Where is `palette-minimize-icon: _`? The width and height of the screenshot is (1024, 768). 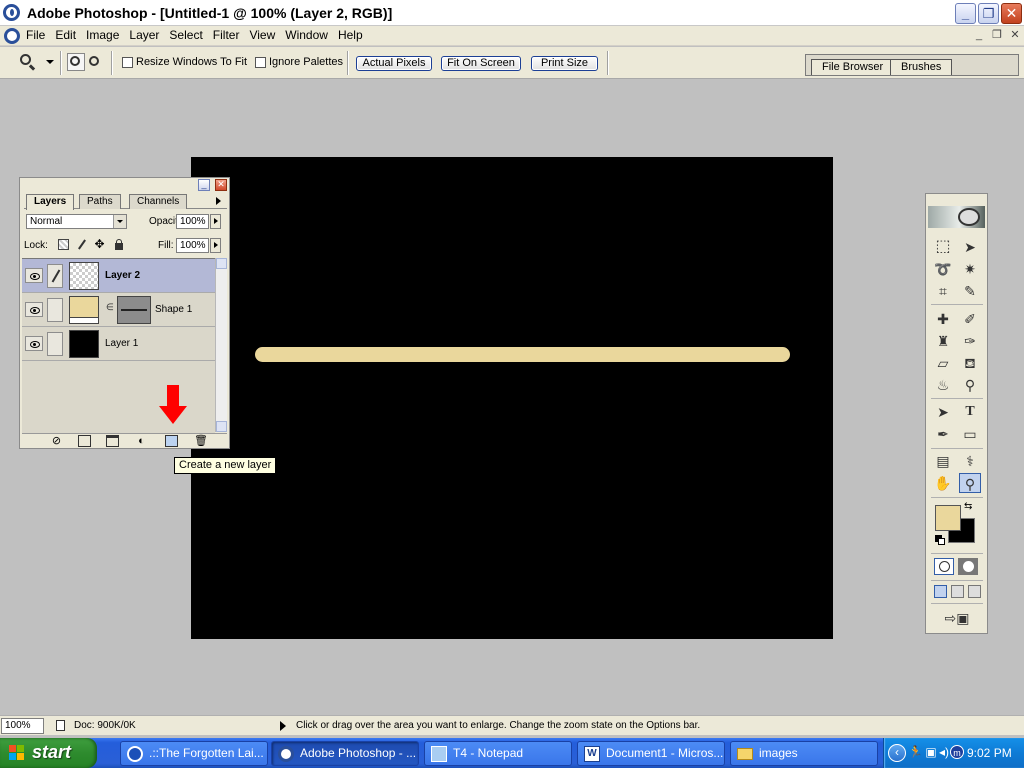
palette-minimize-icon: _ is located at coordinates (204, 185).